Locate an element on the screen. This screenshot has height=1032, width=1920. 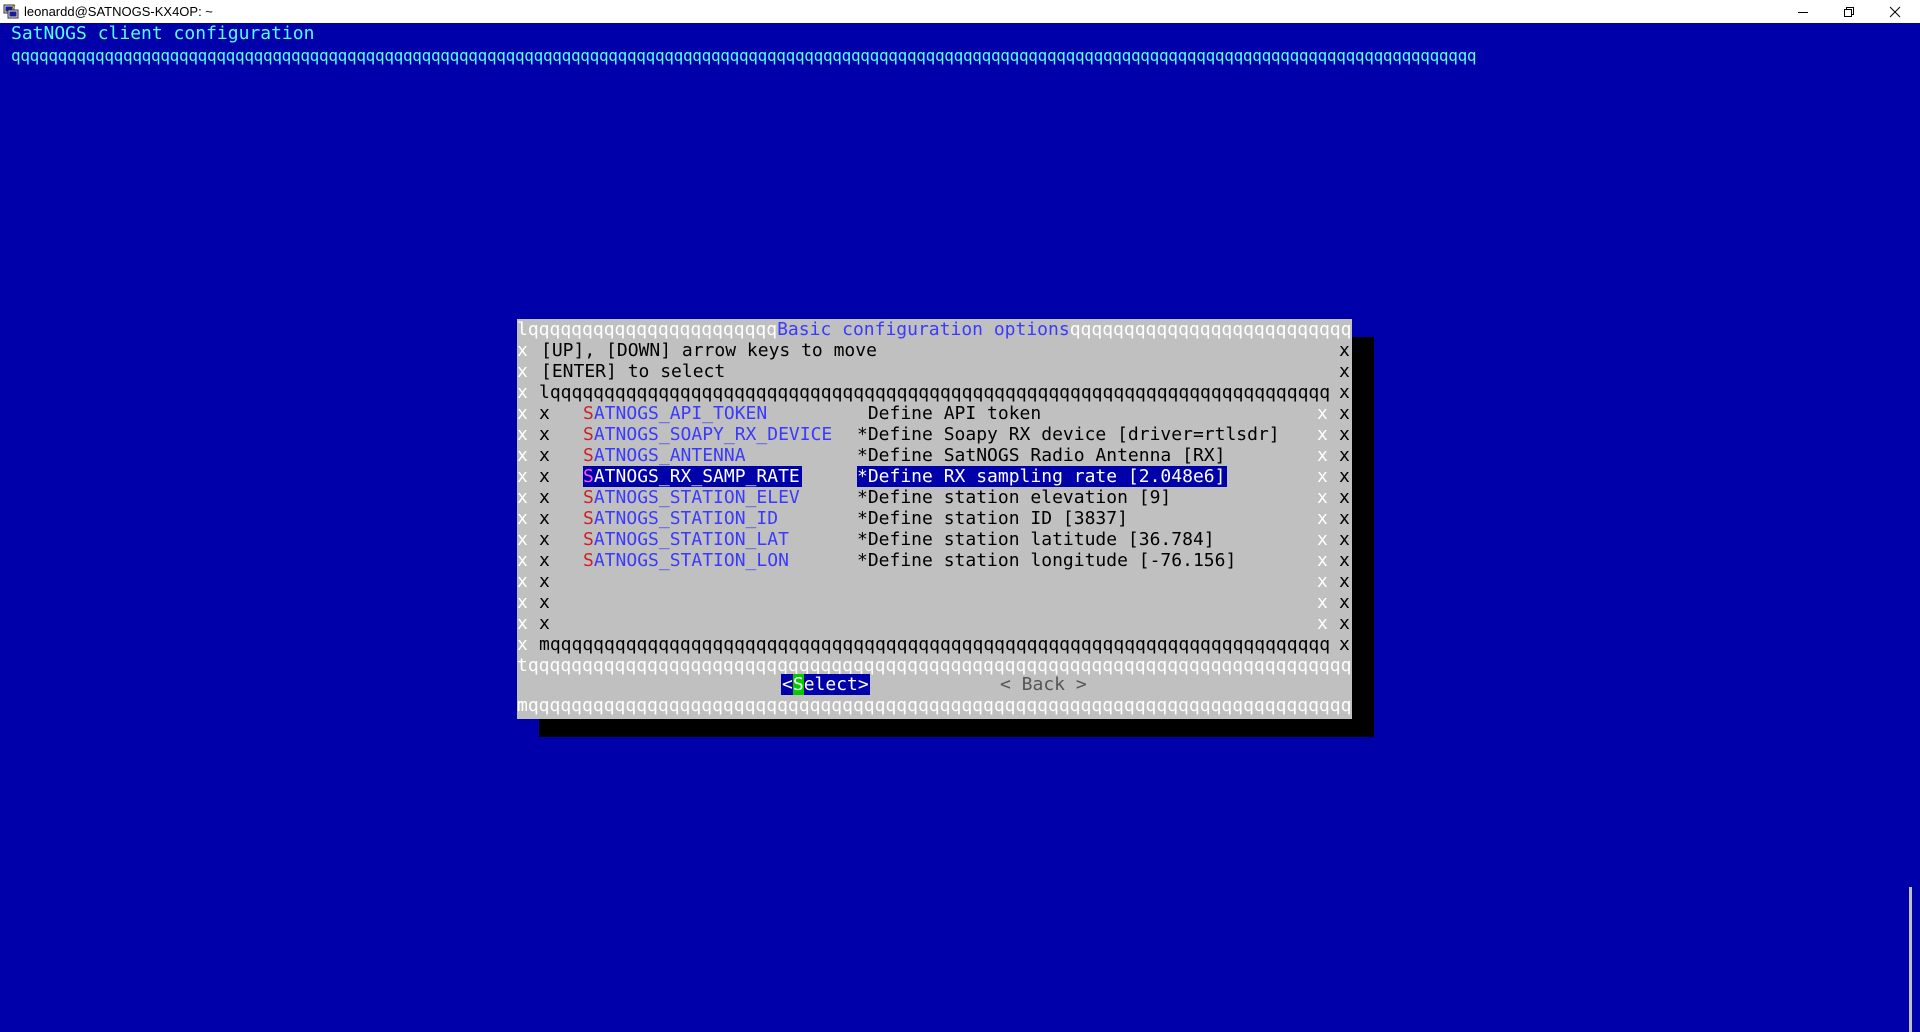
close-button is located at coordinates (1895, 11).